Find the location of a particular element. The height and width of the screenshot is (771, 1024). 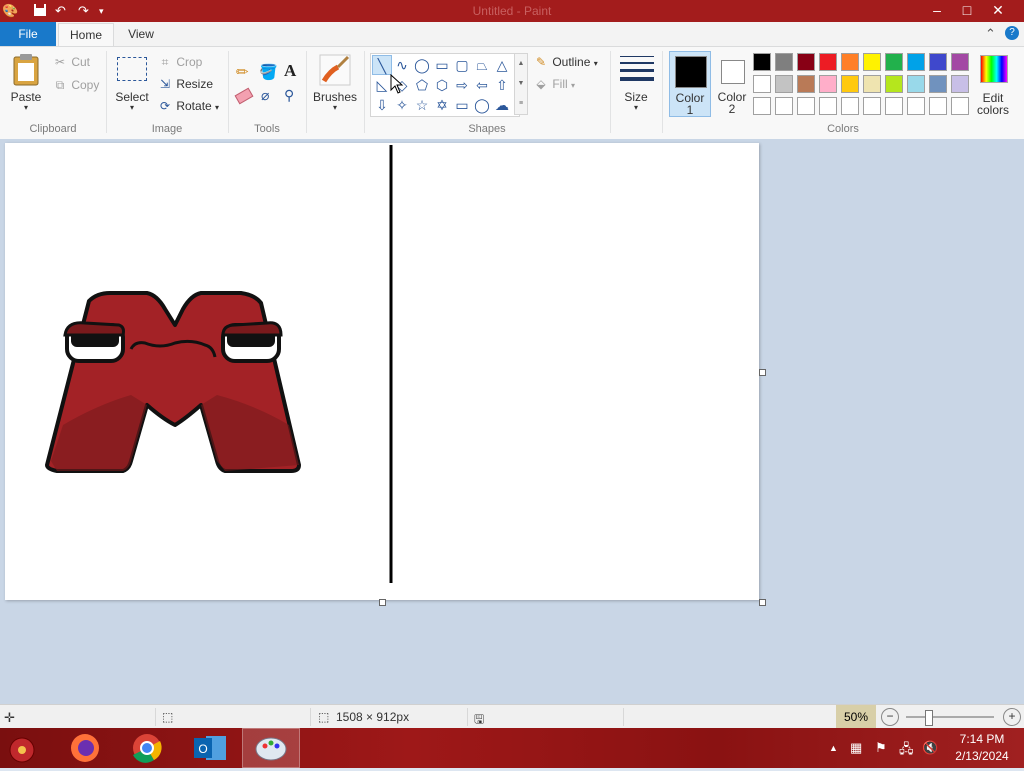

scroll-down-icon: ▼ is located at coordinates (521, 84).